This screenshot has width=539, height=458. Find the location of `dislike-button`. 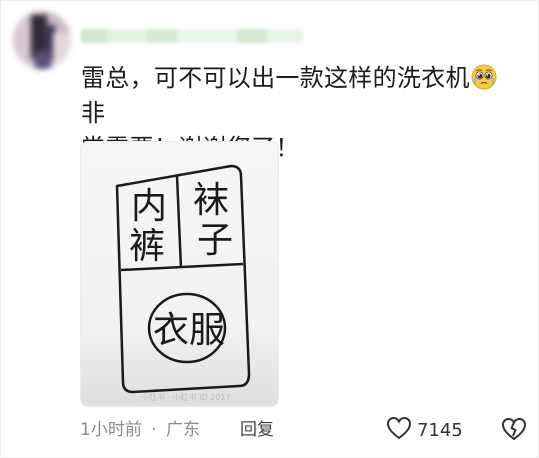

dislike-button is located at coordinates (514, 430).